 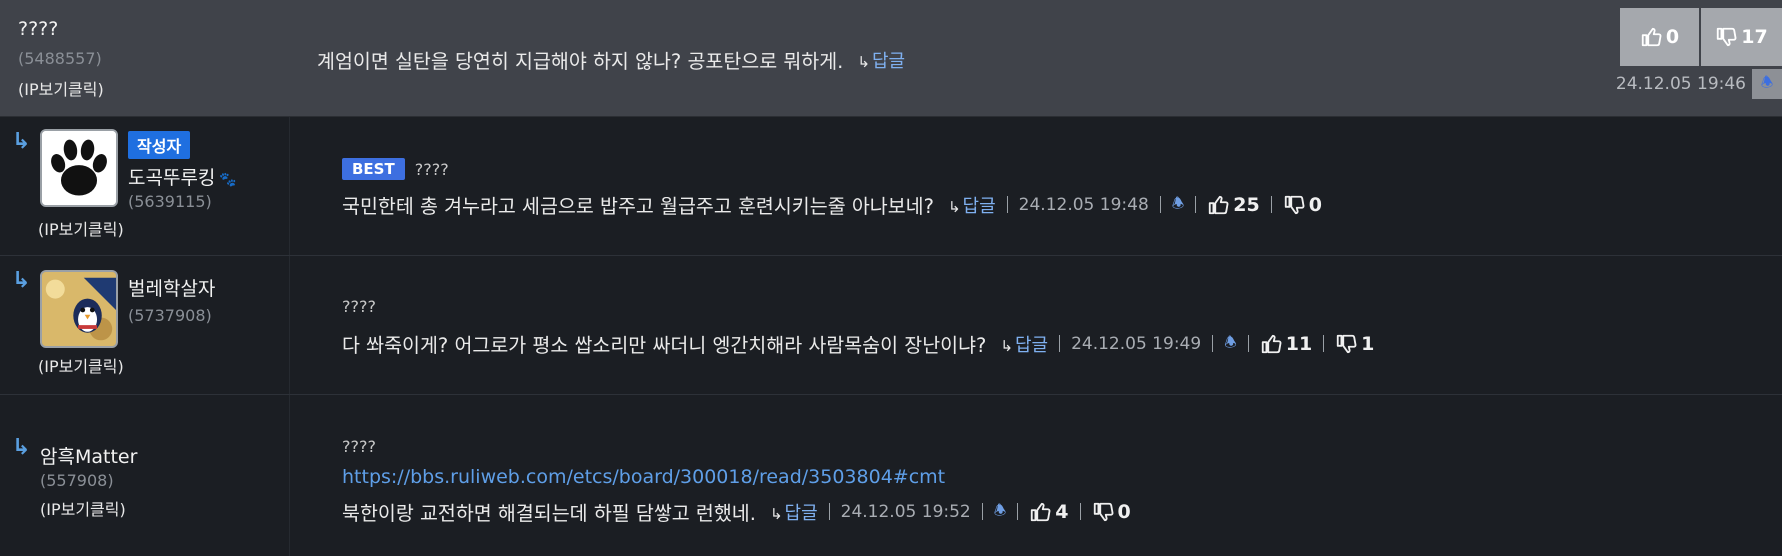 I want to click on comment-body: 계엄이면 실탄을 당연히 지급해야 하지 않나? 공포탄으로 뭐하게. ↳ 답글, so click(x=611, y=59).